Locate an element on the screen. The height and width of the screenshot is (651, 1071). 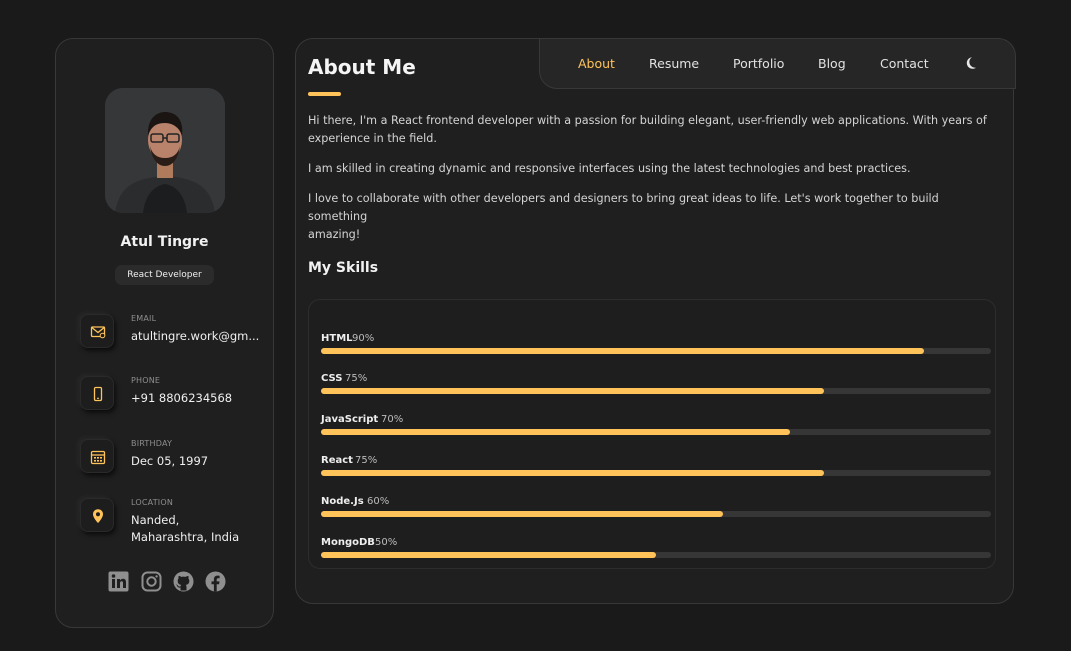
skill-name: MongoDB is located at coordinates (348, 542).